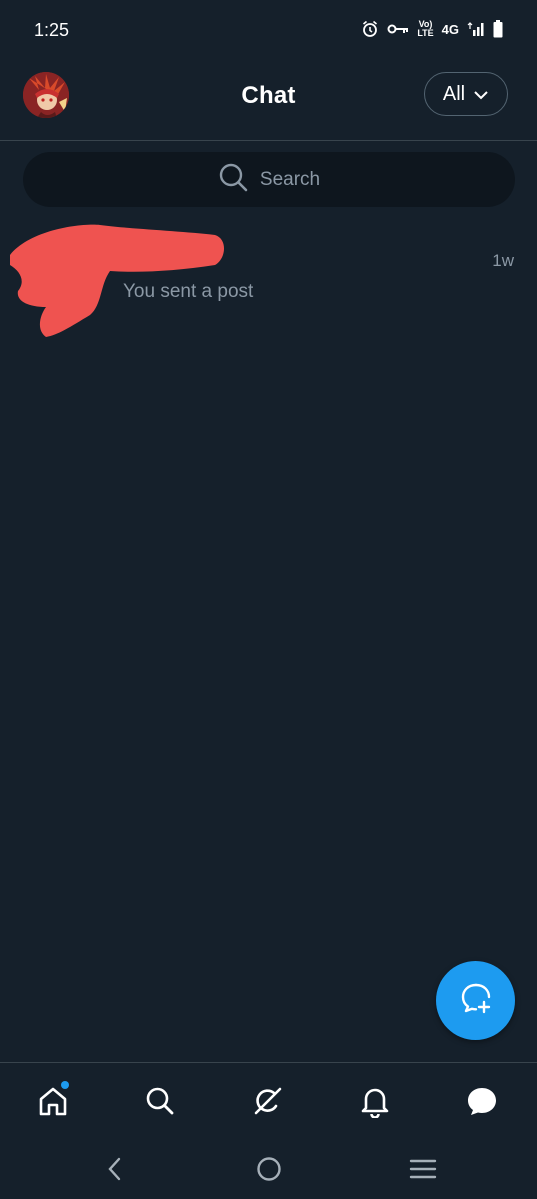  I want to click on network-type: 4G, so click(450, 29).